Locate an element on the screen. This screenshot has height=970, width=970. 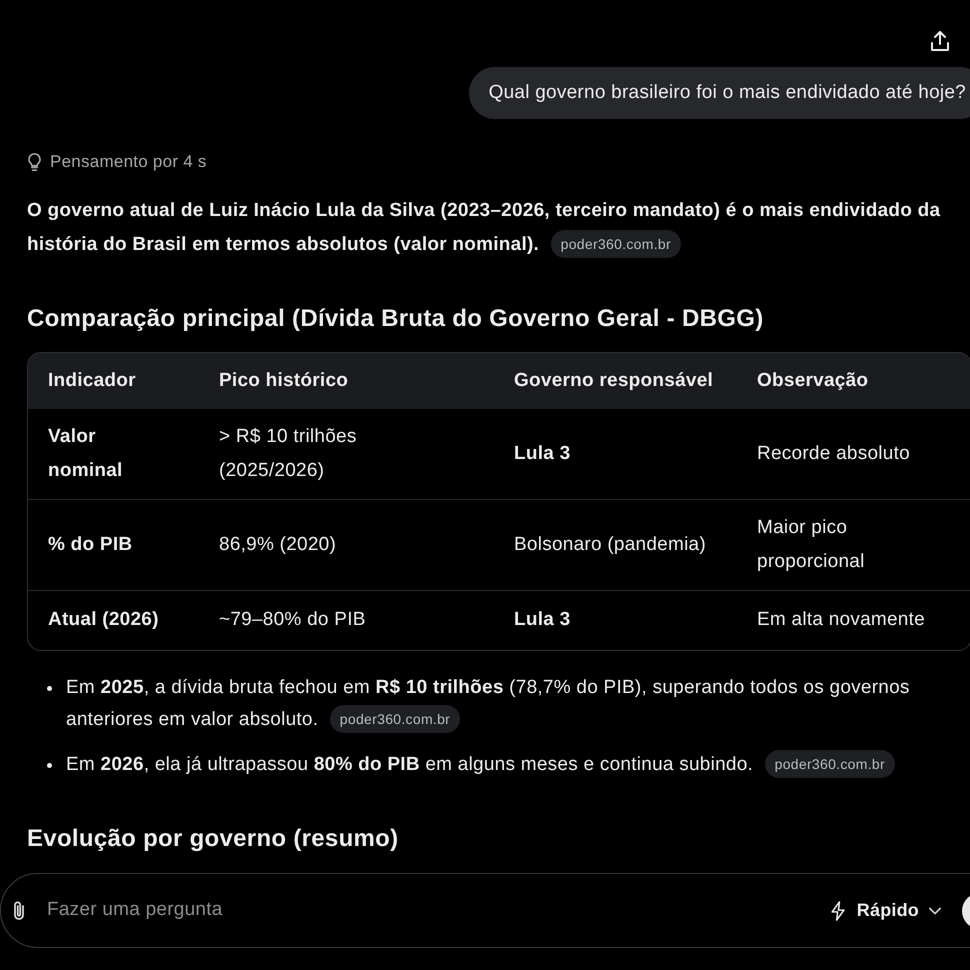
table-cell: Em alta novamente is located at coordinates (857, 620).